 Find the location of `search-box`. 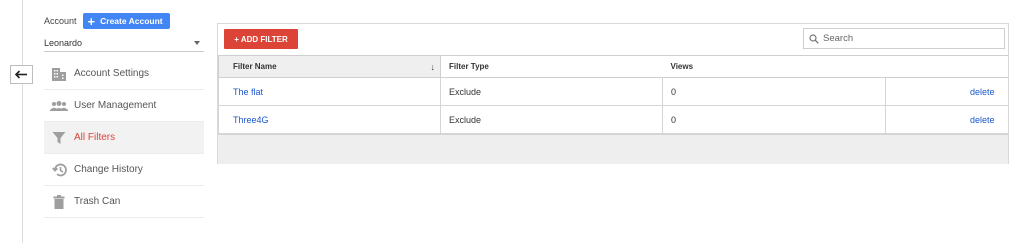

search-box is located at coordinates (904, 38).